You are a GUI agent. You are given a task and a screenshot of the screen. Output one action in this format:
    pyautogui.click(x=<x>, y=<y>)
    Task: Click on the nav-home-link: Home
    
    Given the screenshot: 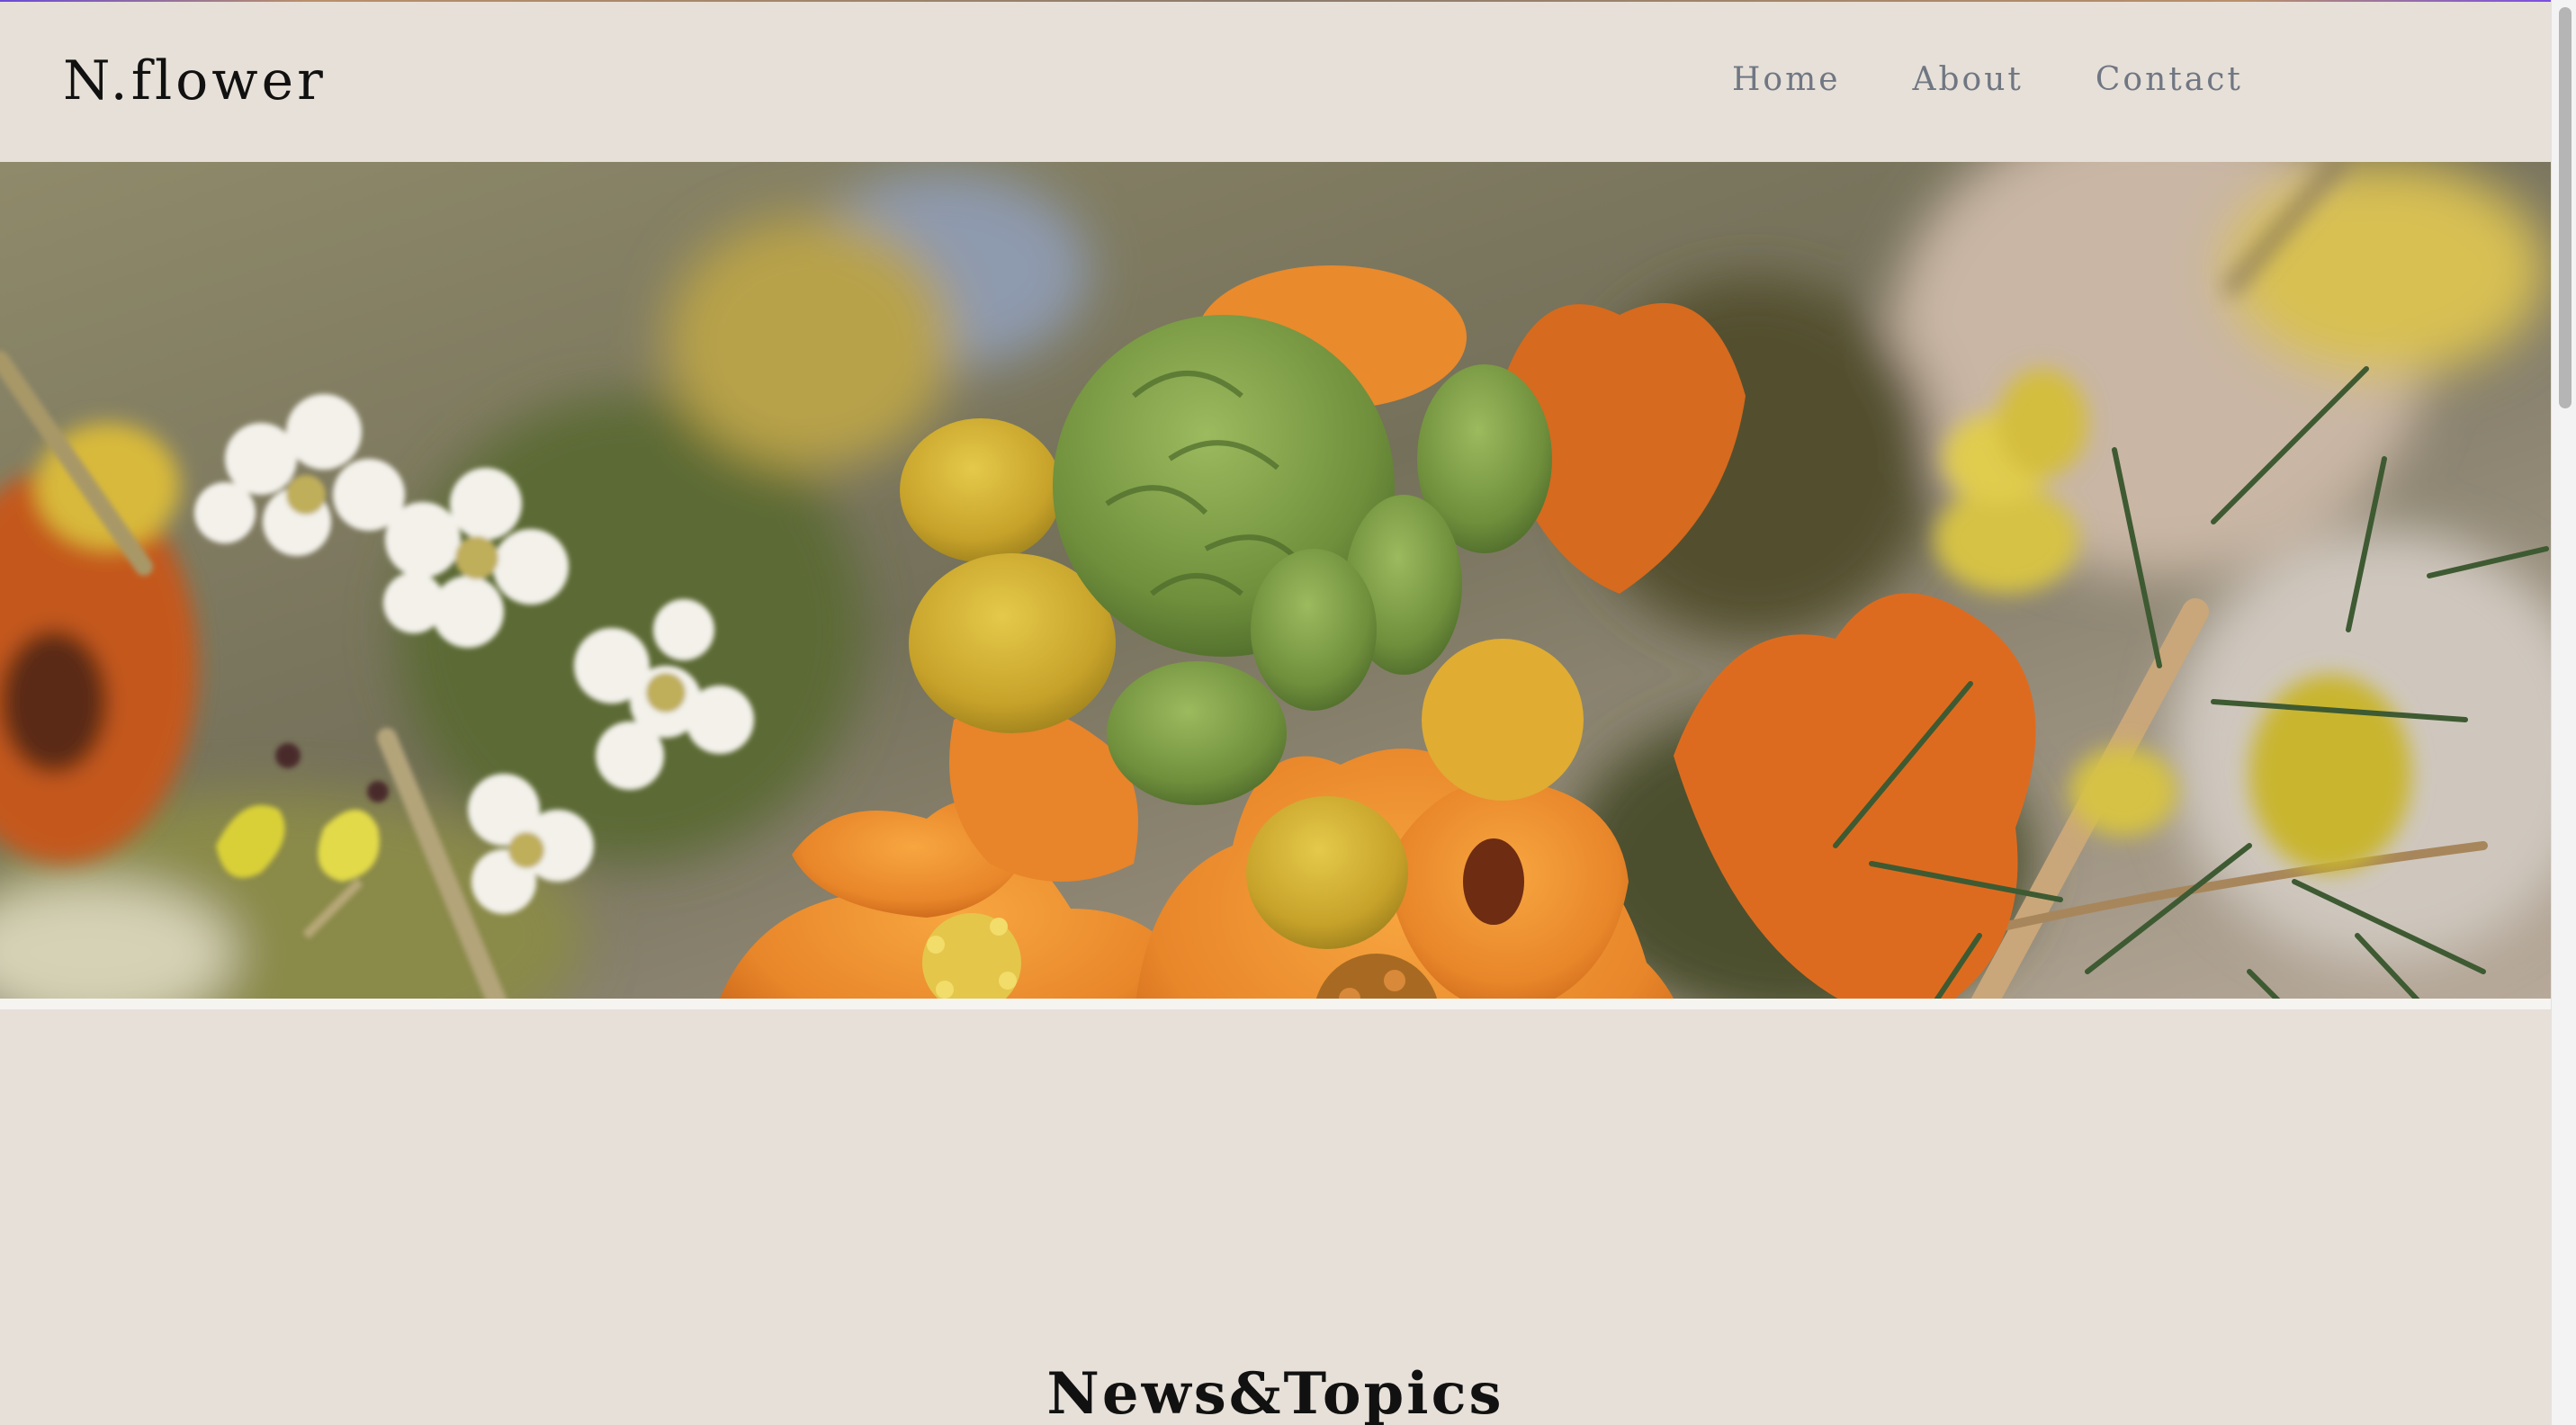 What is the action you would take?
    pyautogui.click(x=1787, y=80)
    